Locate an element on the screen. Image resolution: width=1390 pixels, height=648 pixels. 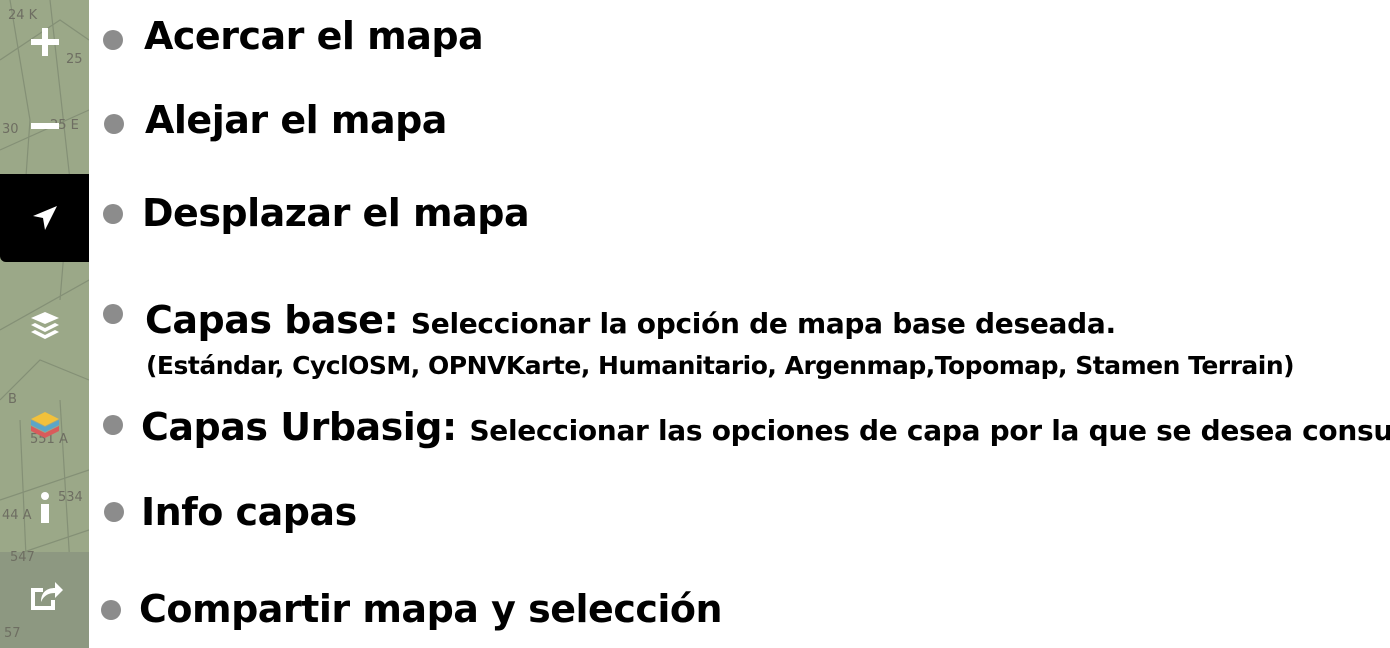
info-icon is located at coordinates (44, 507).